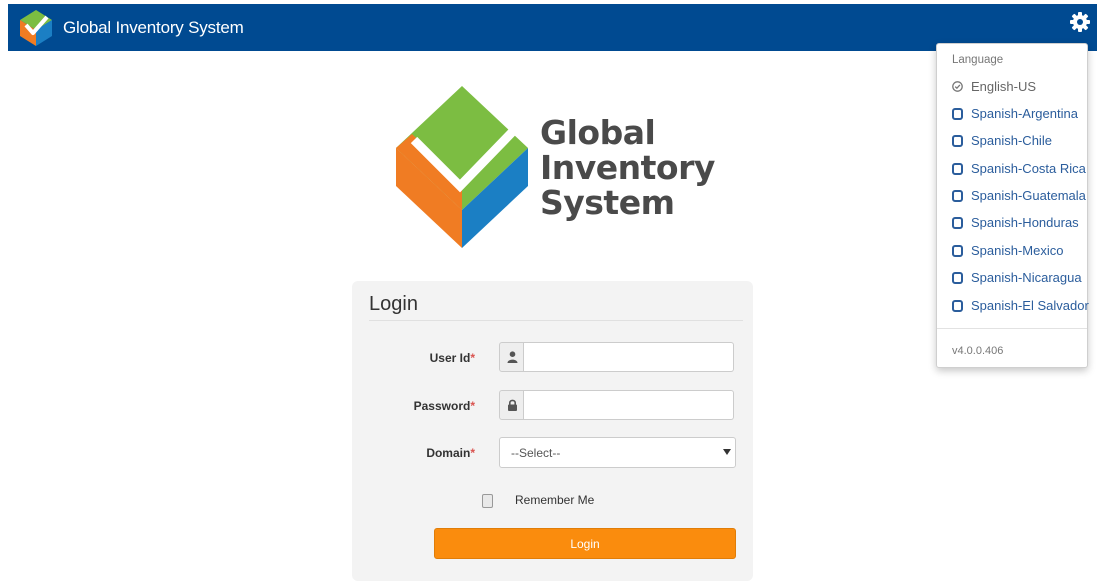 This screenshot has width=1097, height=581. I want to click on language-option-label: English-US, so click(1004, 87).